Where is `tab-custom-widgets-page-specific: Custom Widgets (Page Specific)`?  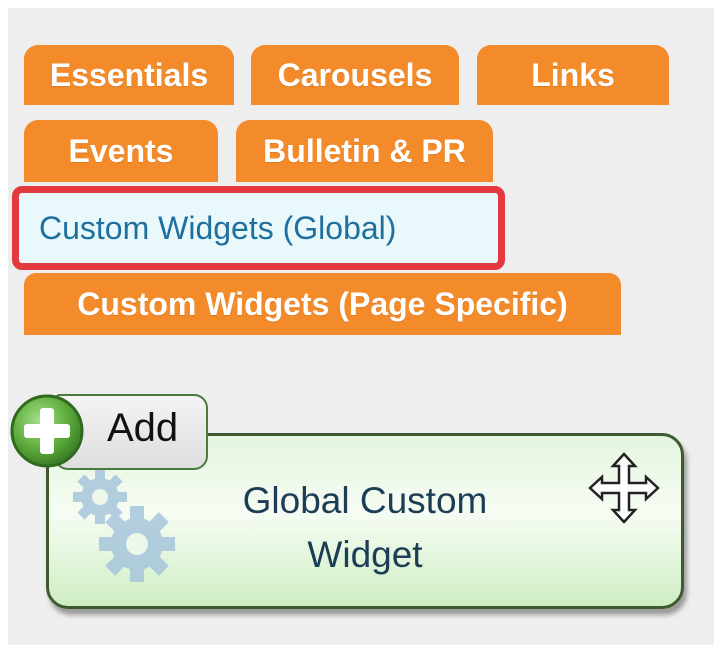 tab-custom-widgets-page-specific: Custom Widgets (Page Specific) is located at coordinates (322, 304).